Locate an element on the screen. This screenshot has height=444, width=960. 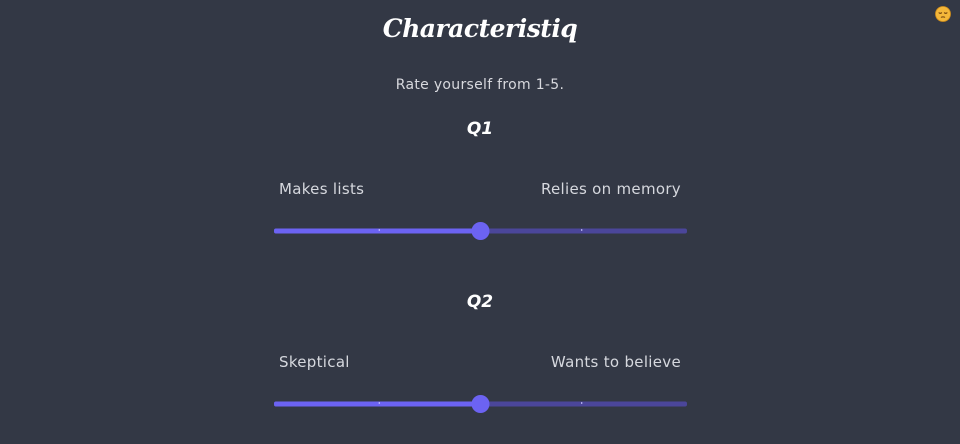
question-2-right-label: Wants to believe is located at coordinates (615, 362).